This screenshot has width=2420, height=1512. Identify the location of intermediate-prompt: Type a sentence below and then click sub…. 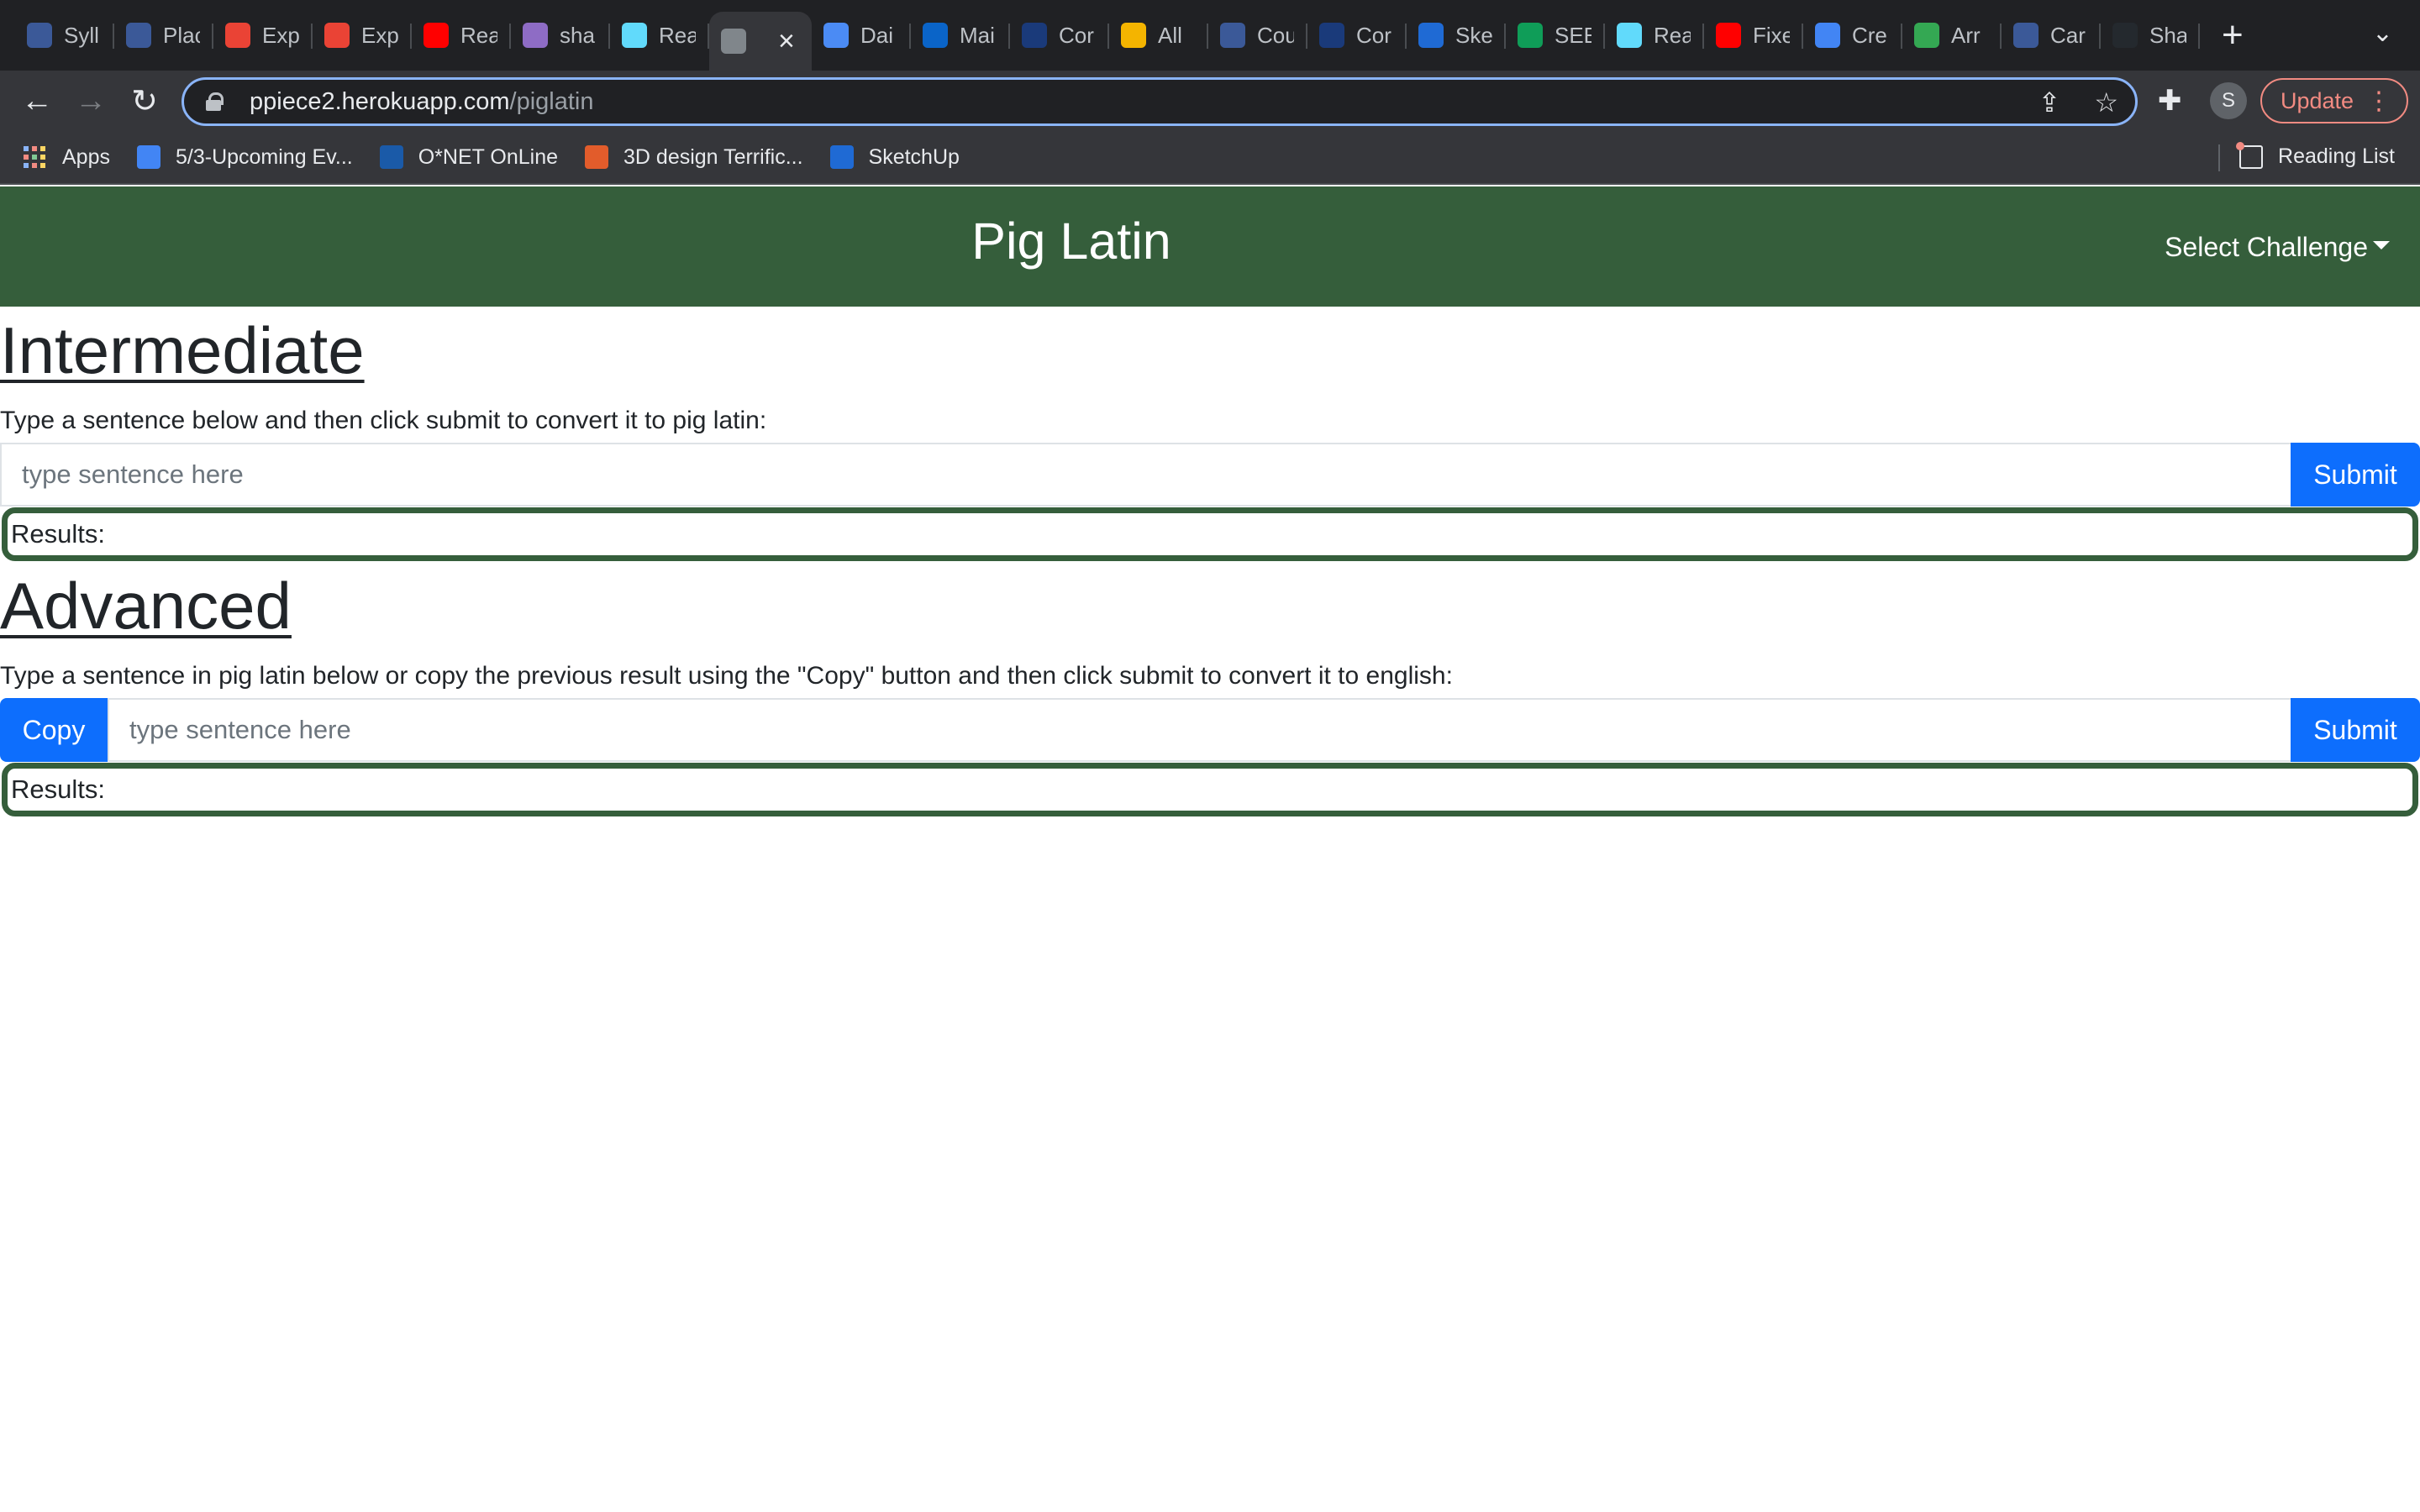
(383, 420).